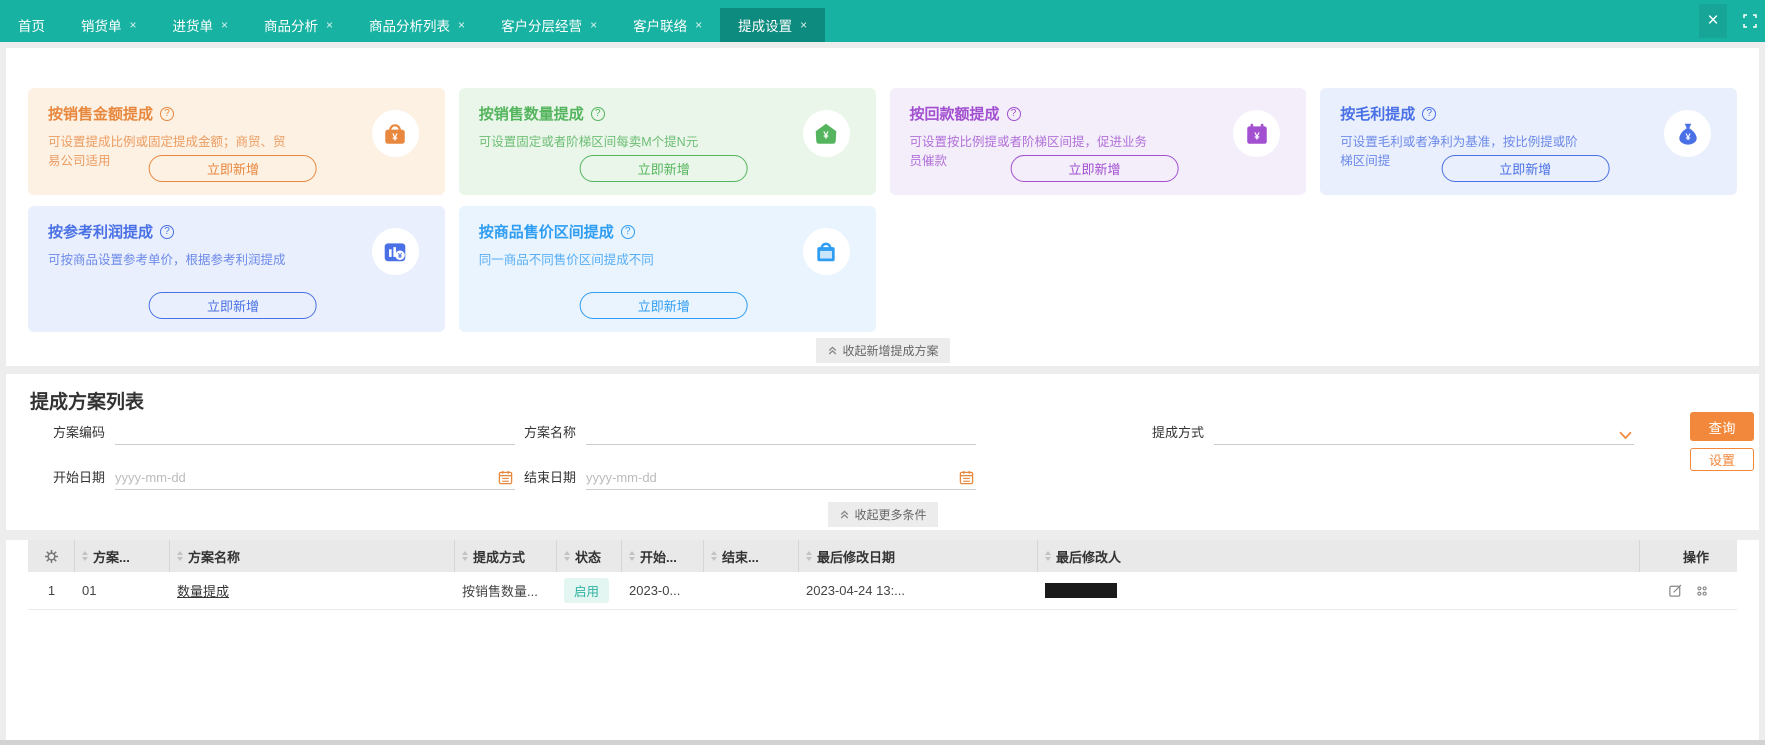 The image size is (1765, 745). What do you see at coordinates (549, 25) in the screenshot?
I see `tab-customer-segmentation: 客户分层经营 ×` at bounding box center [549, 25].